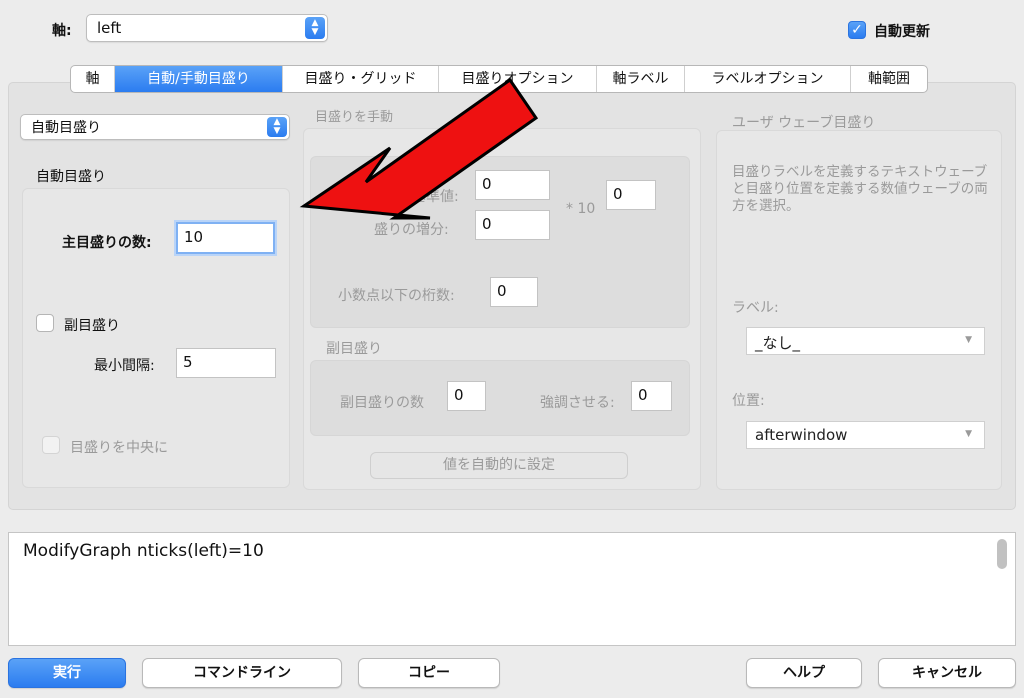  Describe the element at coordinates (889, 79) in the screenshot. I see `tab-axis-range: 軸範囲` at that location.